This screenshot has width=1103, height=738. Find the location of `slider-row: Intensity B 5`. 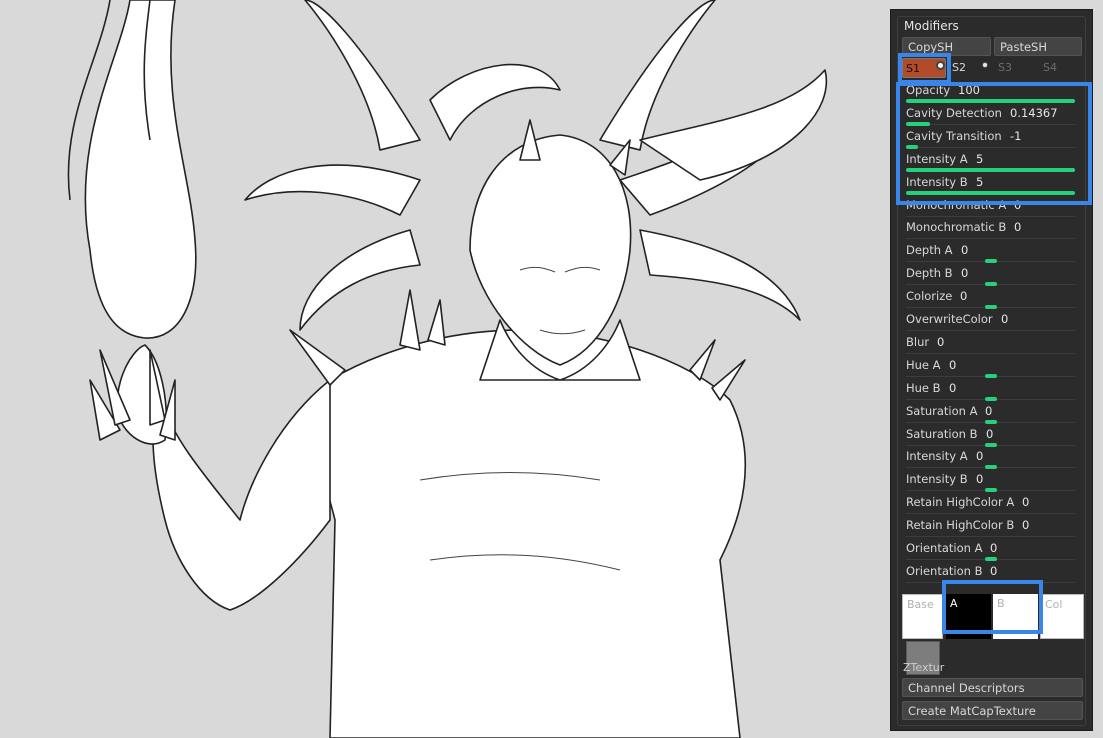

slider-row: Intensity B 5 is located at coordinates (991, 184).